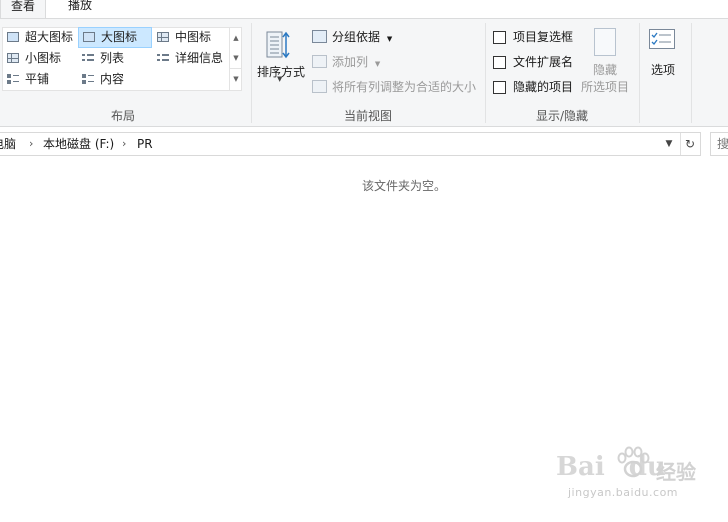 The height and width of the screenshot is (522, 728). Describe the element at coordinates (194, 37) in the screenshot. I see `layout-medium-icons: 中图标` at that location.